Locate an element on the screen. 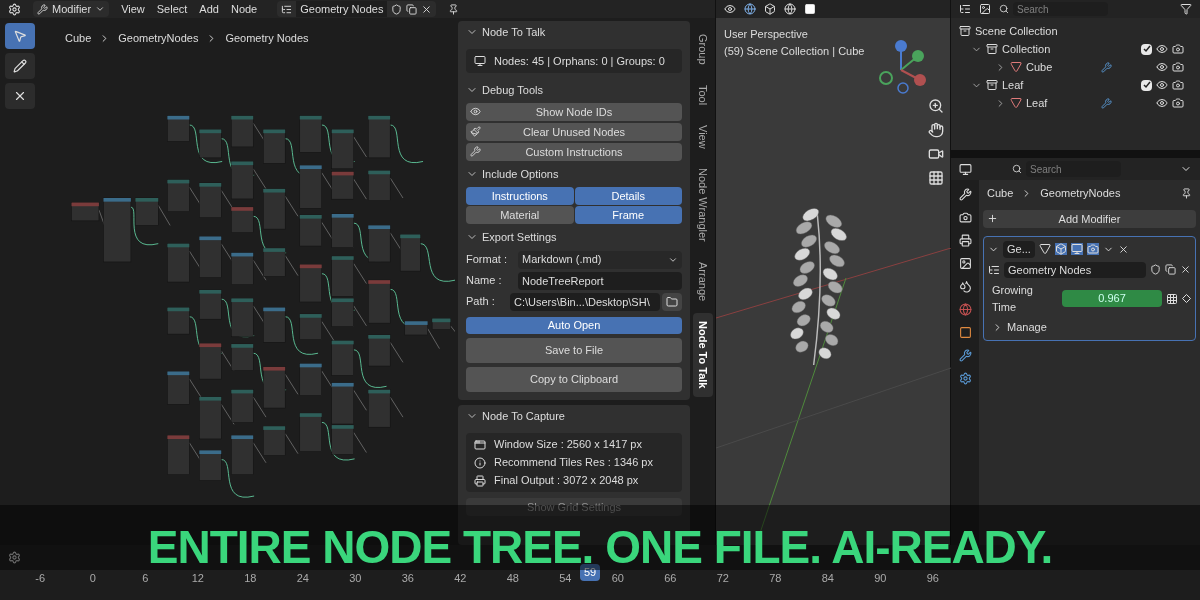 This screenshot has width=1200, height=600. format-dropdown: Markdown (.md) is located at coordinates (600, 259).